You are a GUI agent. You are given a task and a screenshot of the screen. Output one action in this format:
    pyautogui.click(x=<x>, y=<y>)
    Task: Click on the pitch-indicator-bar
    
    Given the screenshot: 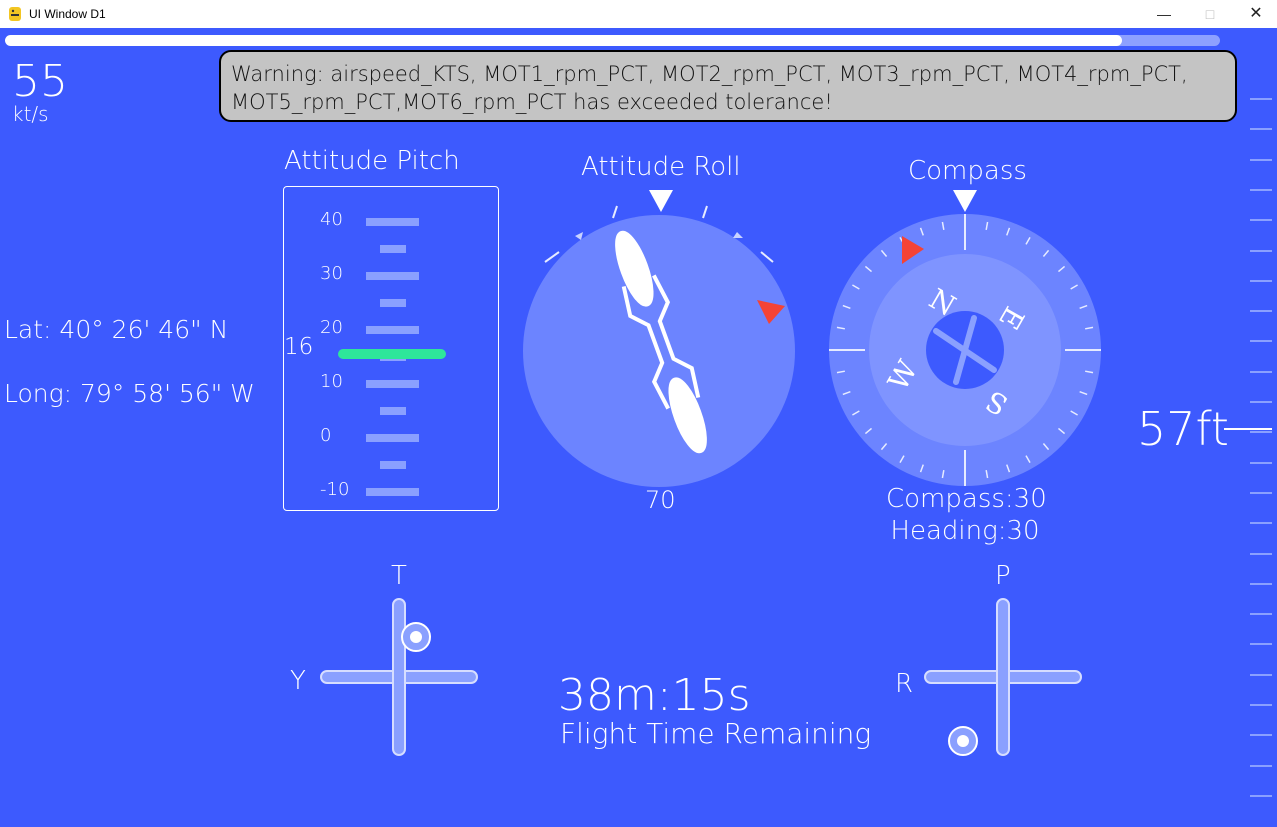 What is the action you would take?
    pyautogui.click(x=392, y=354)
    